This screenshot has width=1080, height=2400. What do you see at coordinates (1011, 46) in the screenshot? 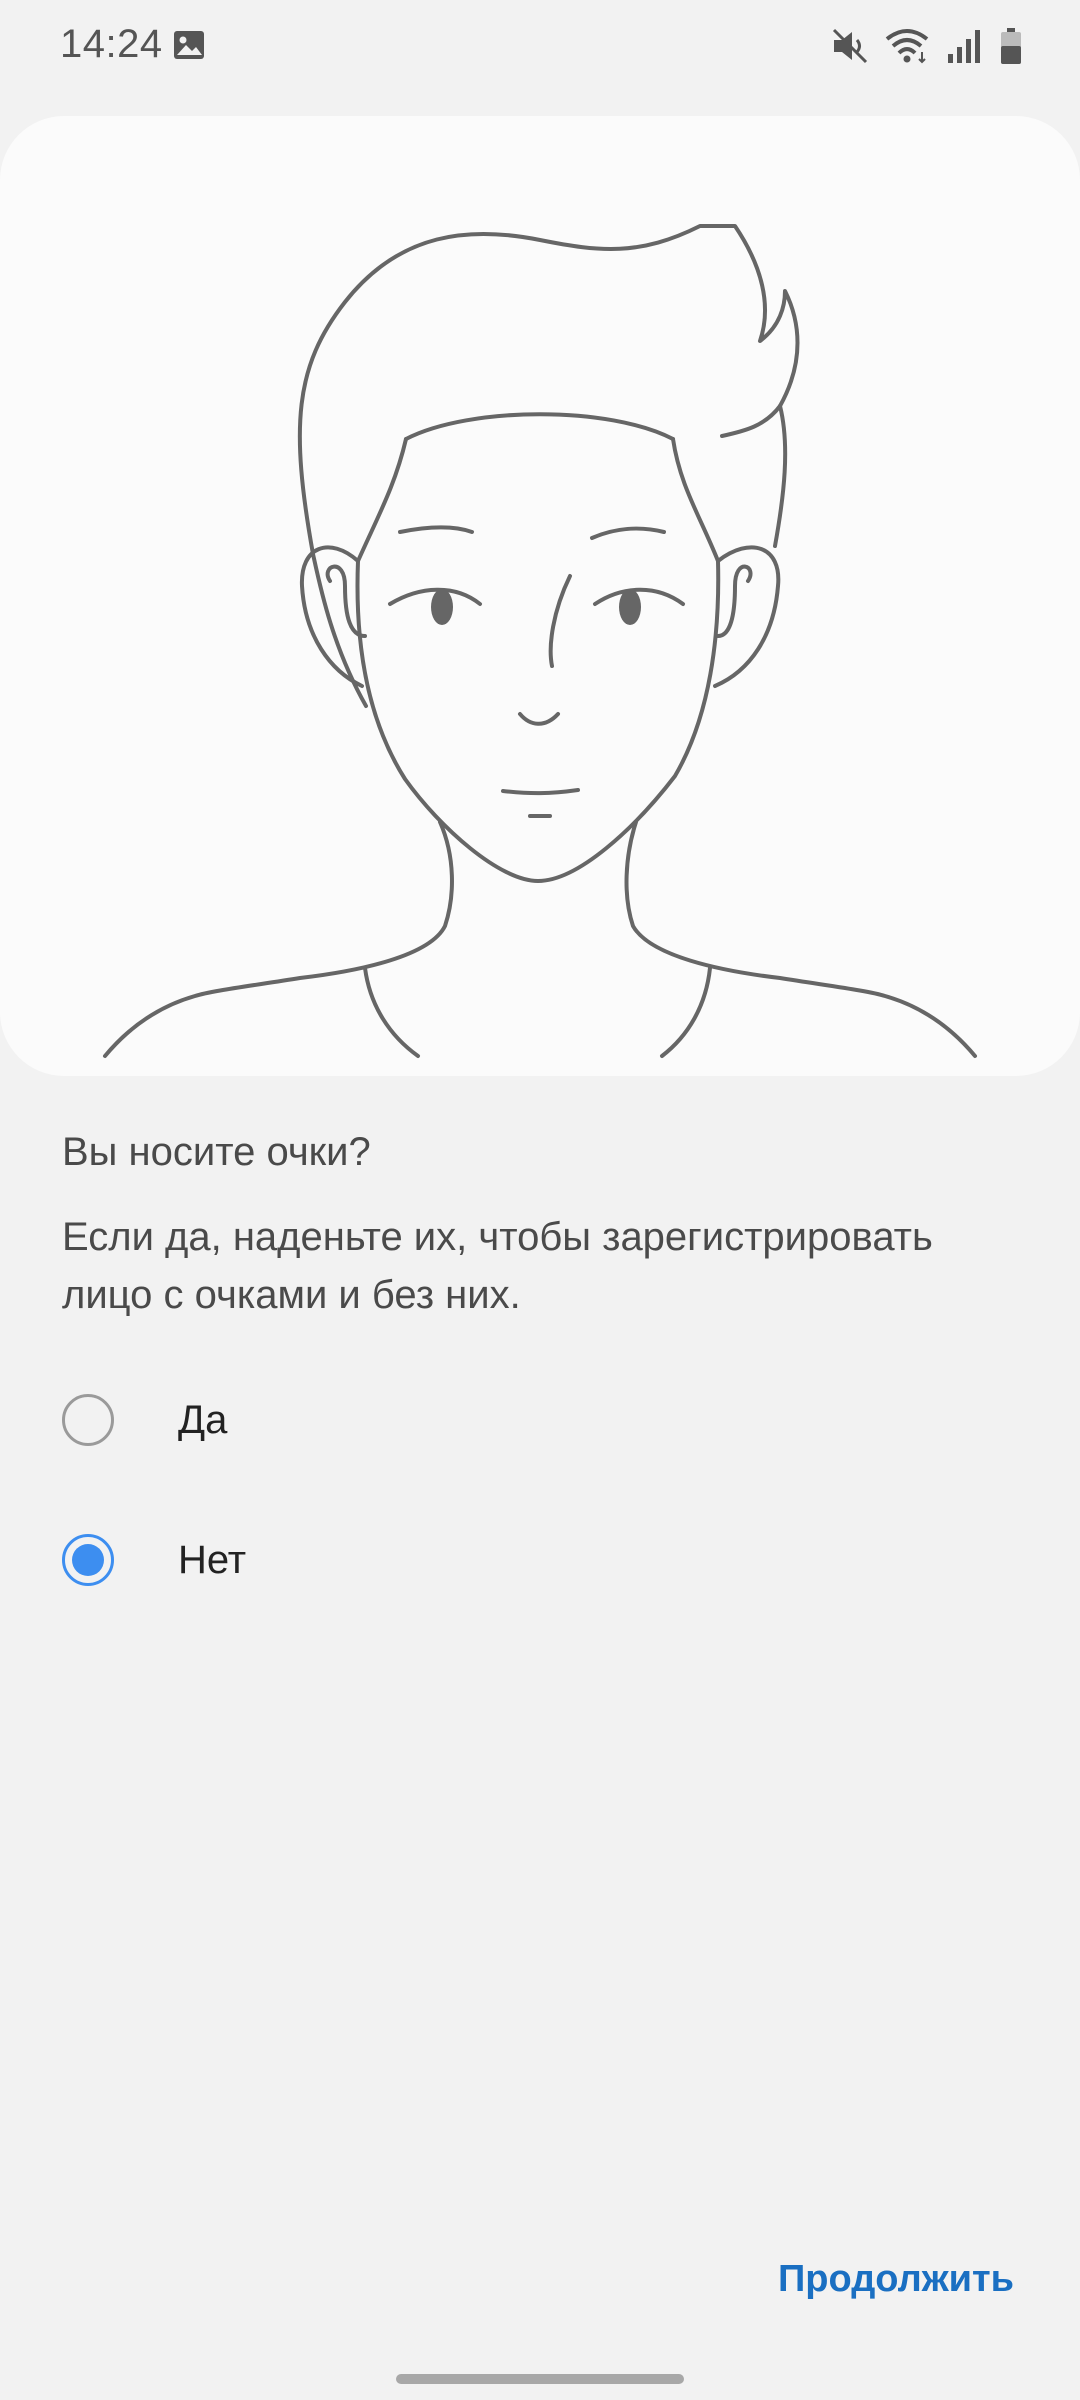
I see `battery-icon` at bounding box center [1011, 46].